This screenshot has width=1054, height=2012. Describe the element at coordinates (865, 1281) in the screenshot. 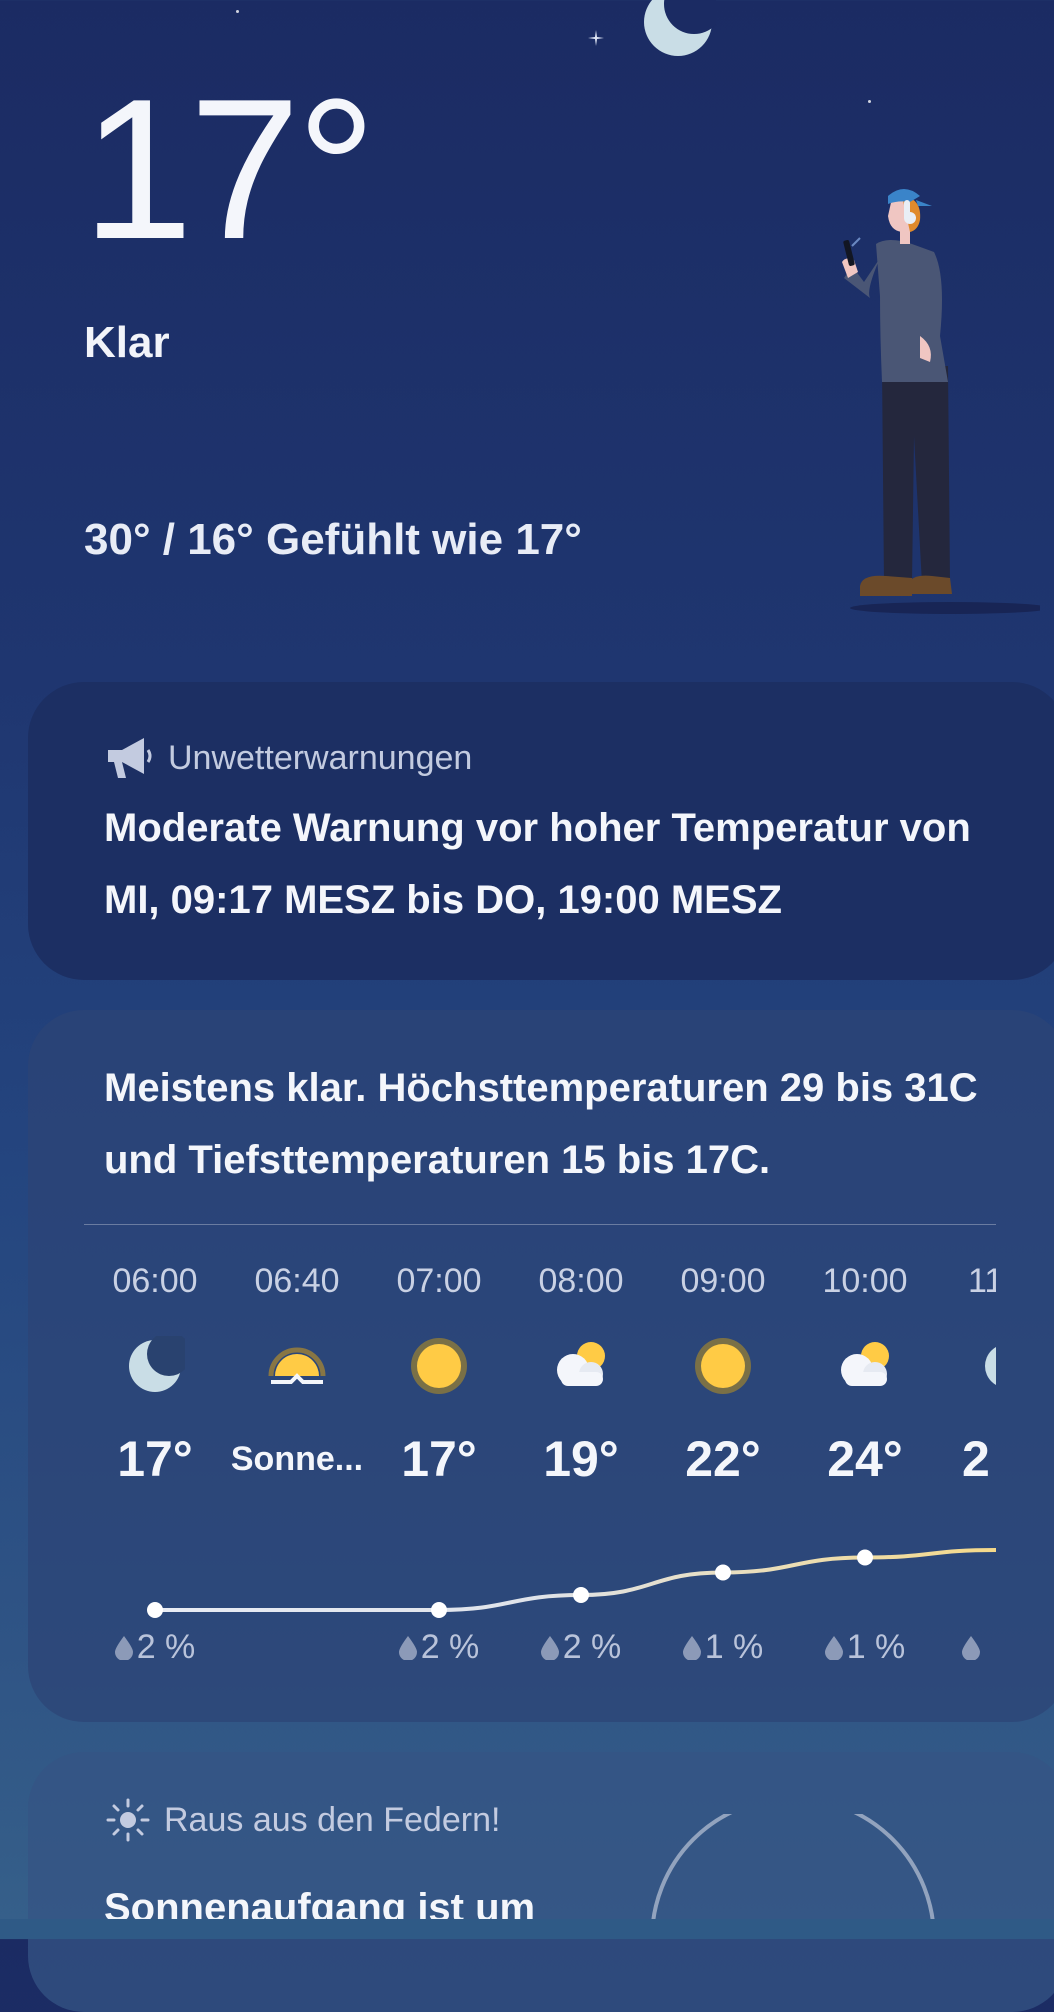

I see `hour-time: 10:00` at that location.